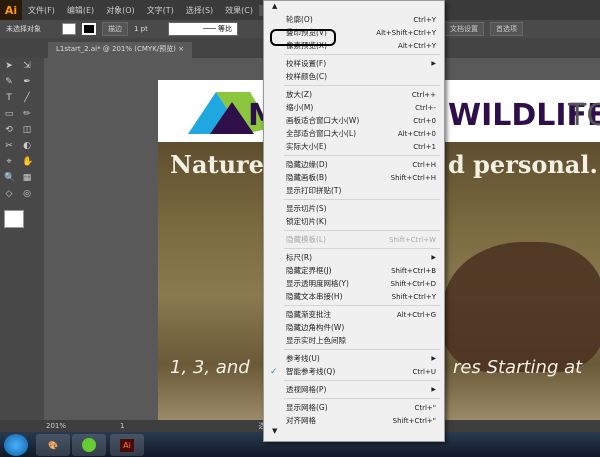 This screenshot has height=457, width=600. What do you see at coordinates (354, 432) in the screenshot?
I see `scroll-down-icon: ▼` at bounding box center [354, 432].